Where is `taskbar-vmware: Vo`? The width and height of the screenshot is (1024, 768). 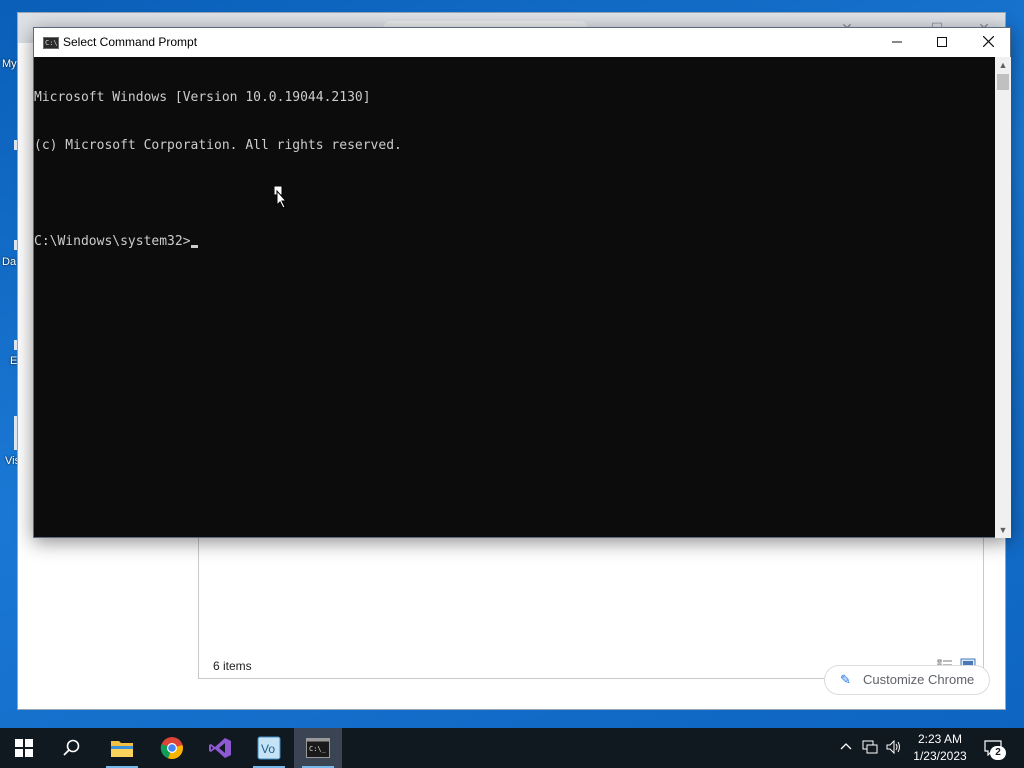
taskbar-vmware: Vo is located at coordinates (269, 748).